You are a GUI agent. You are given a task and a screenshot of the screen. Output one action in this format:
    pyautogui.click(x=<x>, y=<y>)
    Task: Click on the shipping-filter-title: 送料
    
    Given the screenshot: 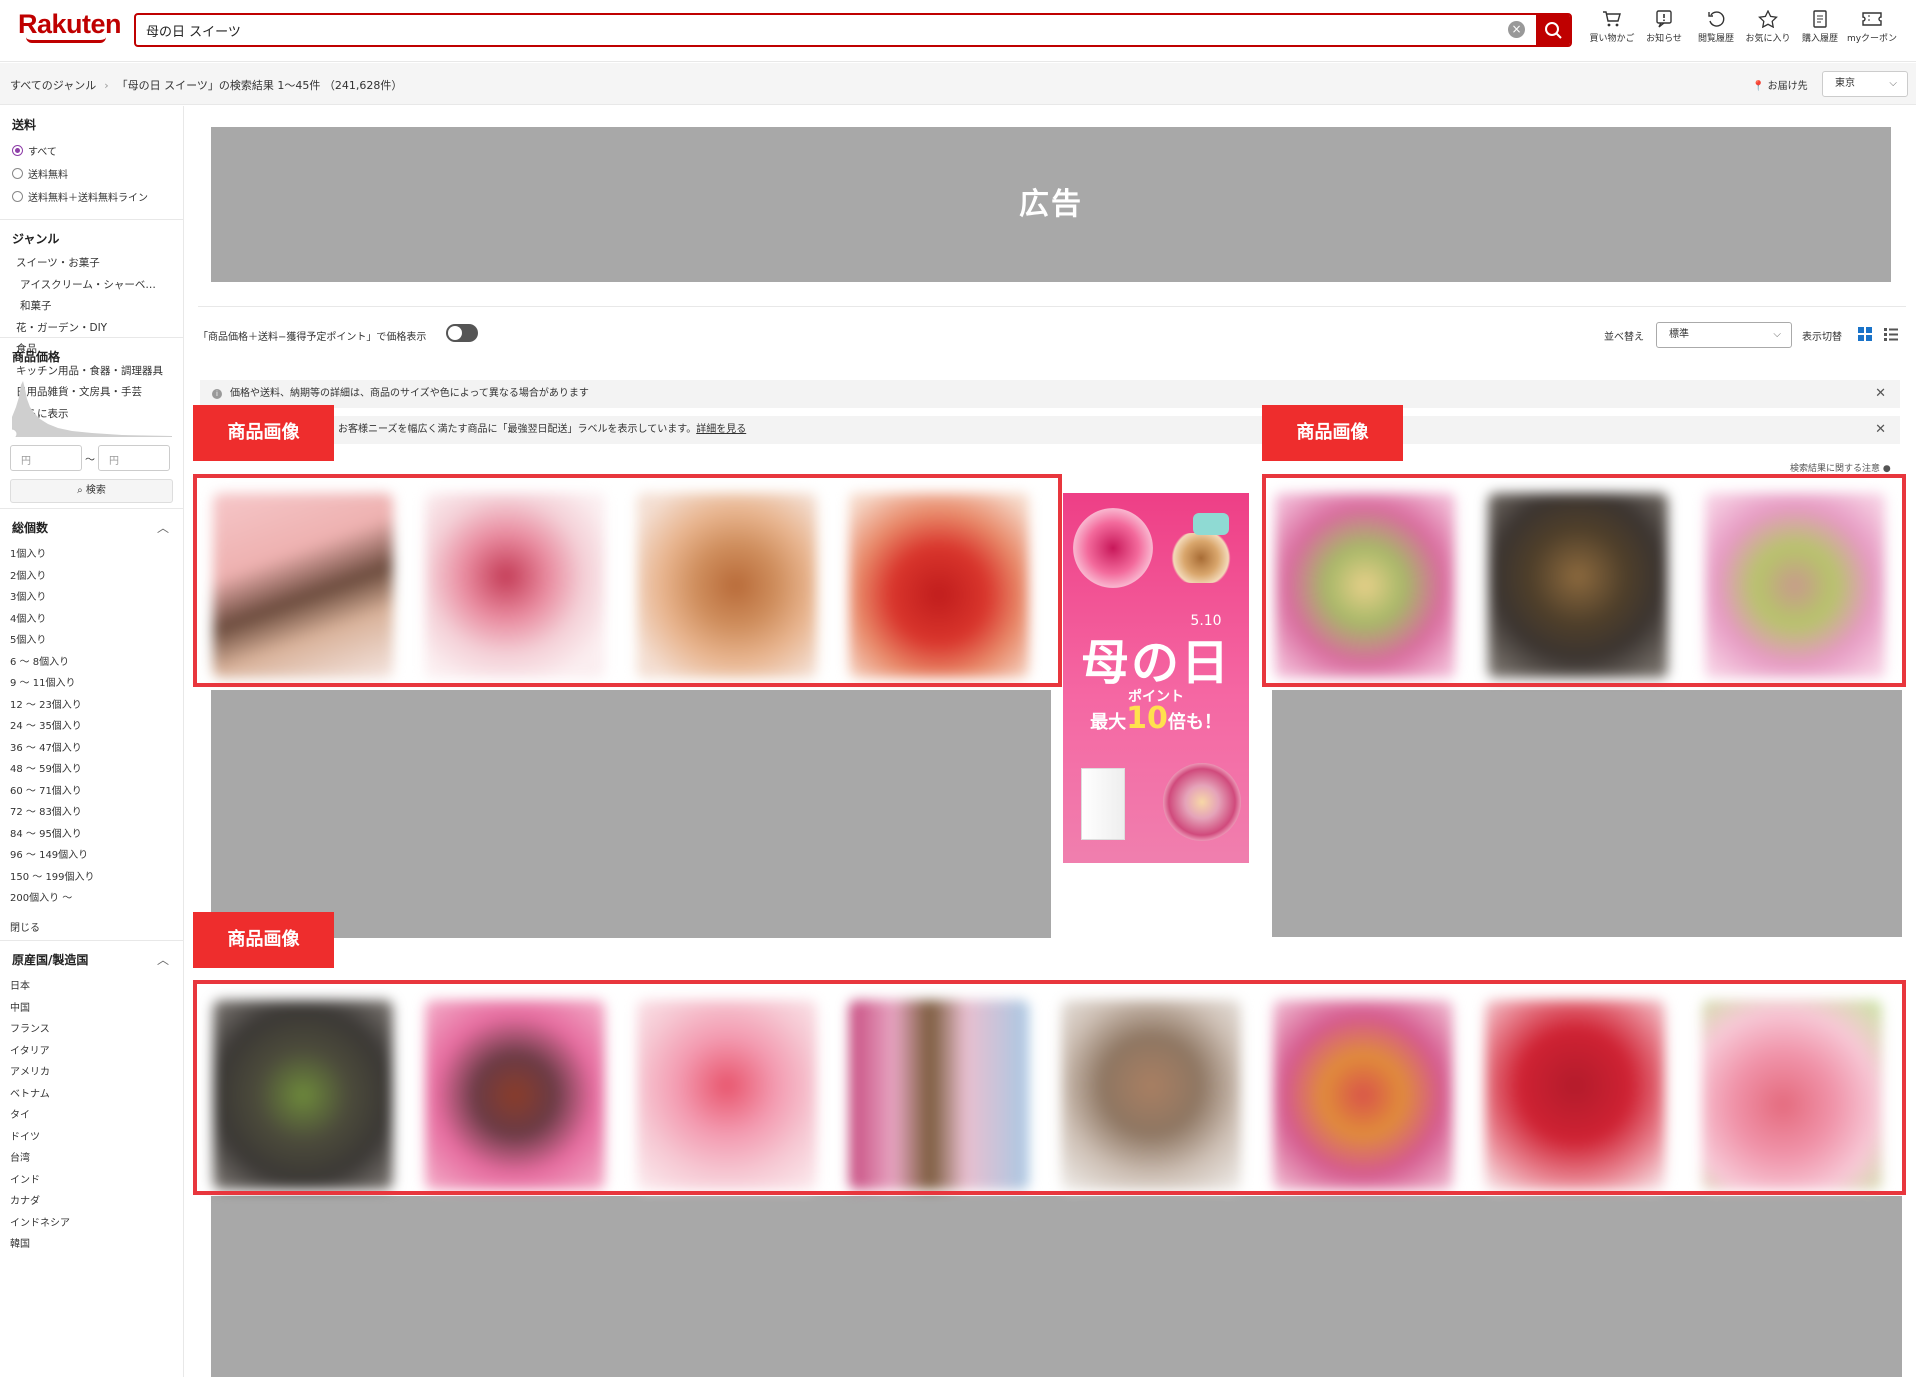 What is the action you would take?
    pyautogui.click(x=24, y=125)
    